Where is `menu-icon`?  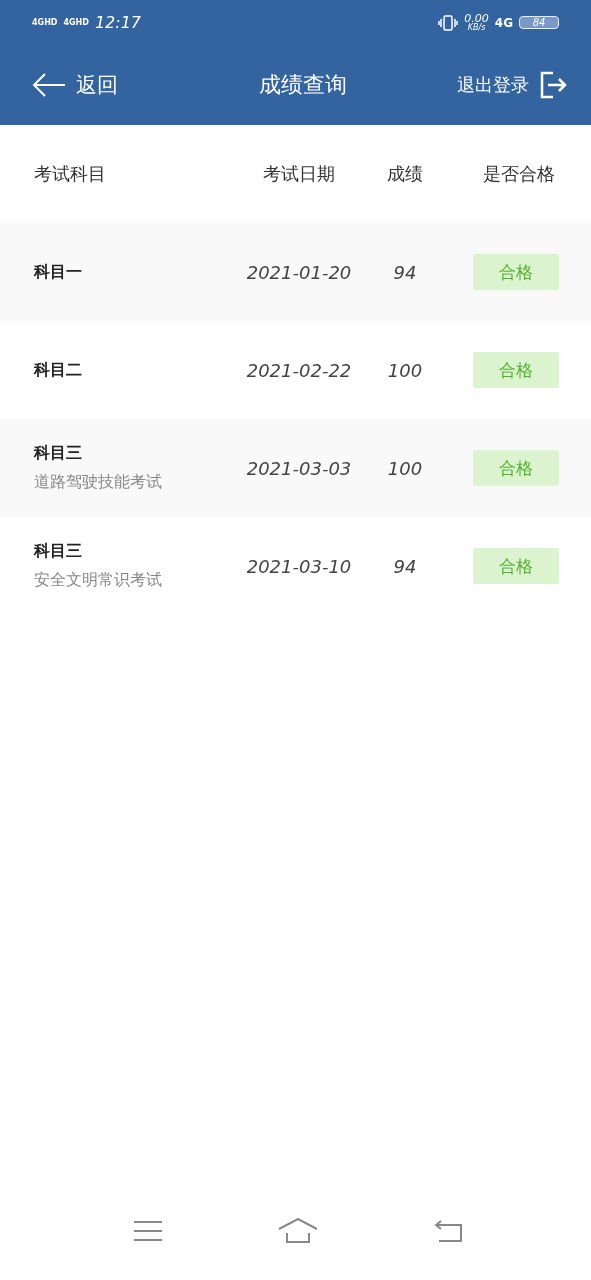
menu-icon is located at coordinates (148, 1231).